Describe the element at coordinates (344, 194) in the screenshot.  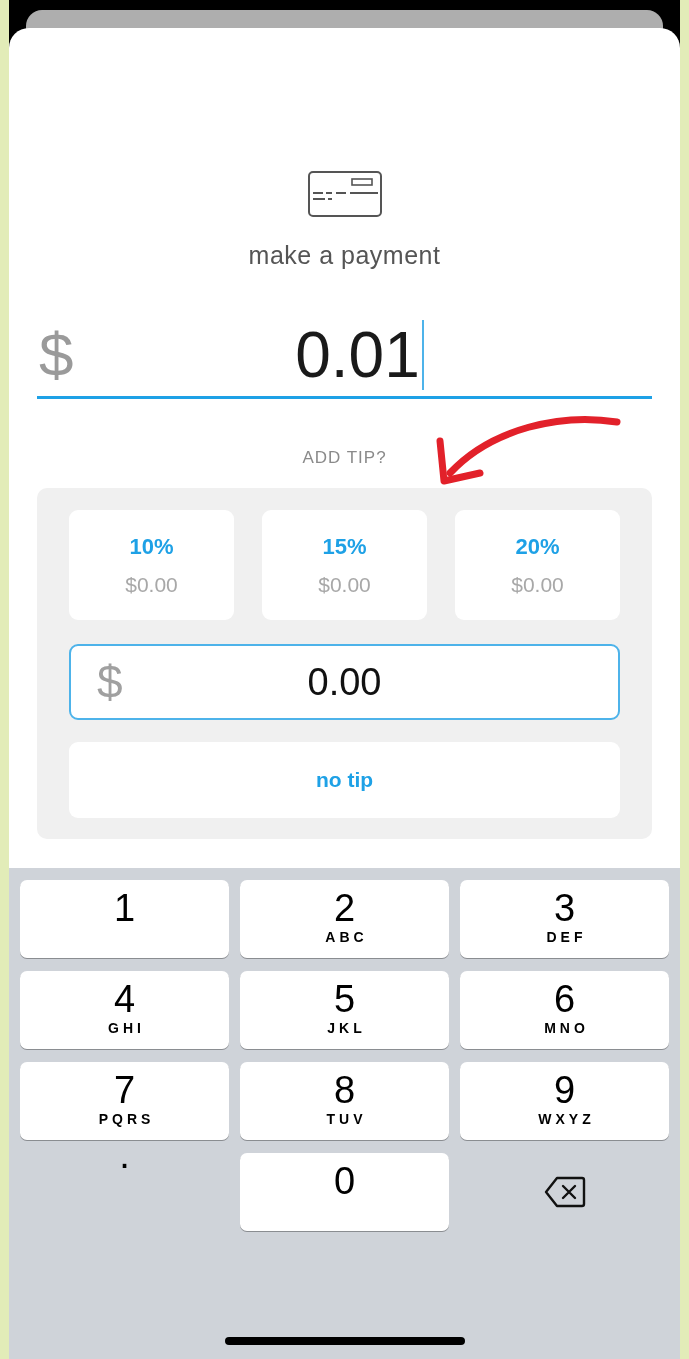
I see `credit-card-icon` at that location.